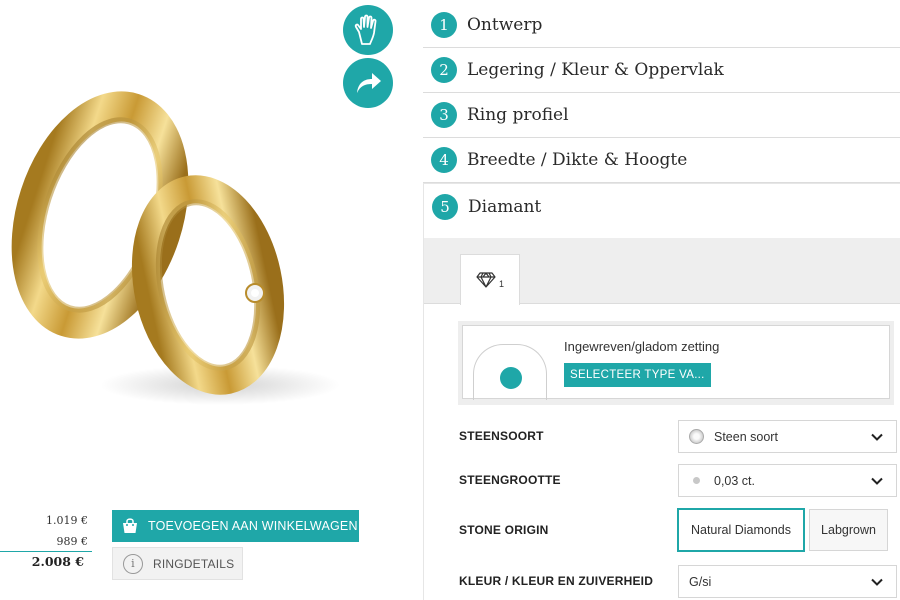 This screenshot has width=900, height=600. What do you see at coordinates (444, 115) in the screenshot?
I see `step-number: 3` at bounding box center [444, 115].